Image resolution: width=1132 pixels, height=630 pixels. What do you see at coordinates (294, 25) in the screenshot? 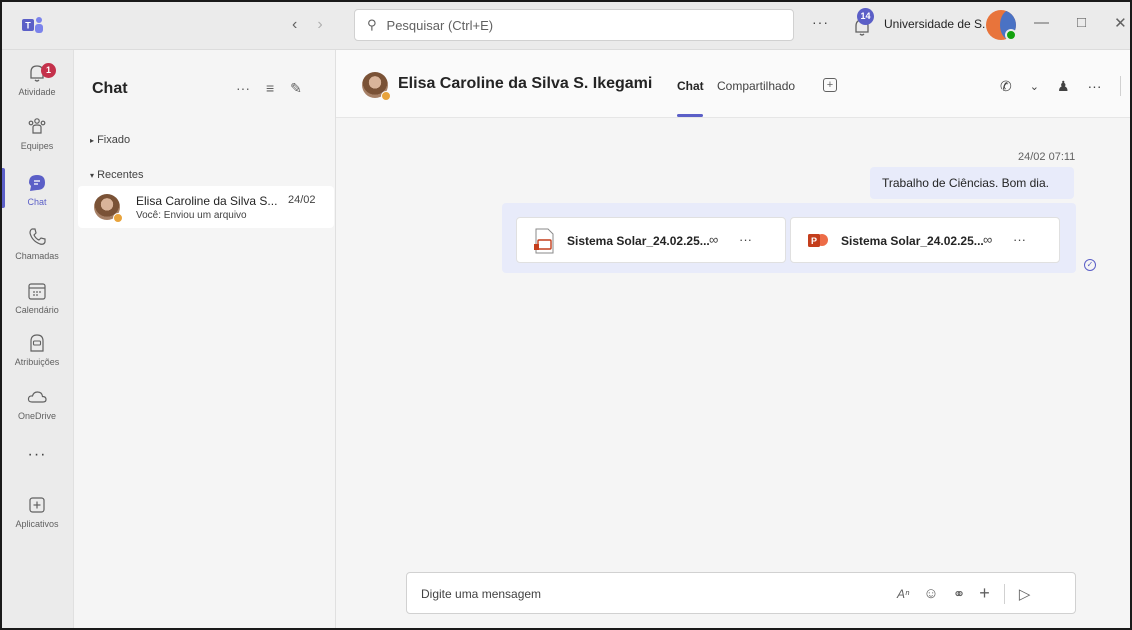
I see `back-arrow-icon: ‹` at bounding box center [294, 25].